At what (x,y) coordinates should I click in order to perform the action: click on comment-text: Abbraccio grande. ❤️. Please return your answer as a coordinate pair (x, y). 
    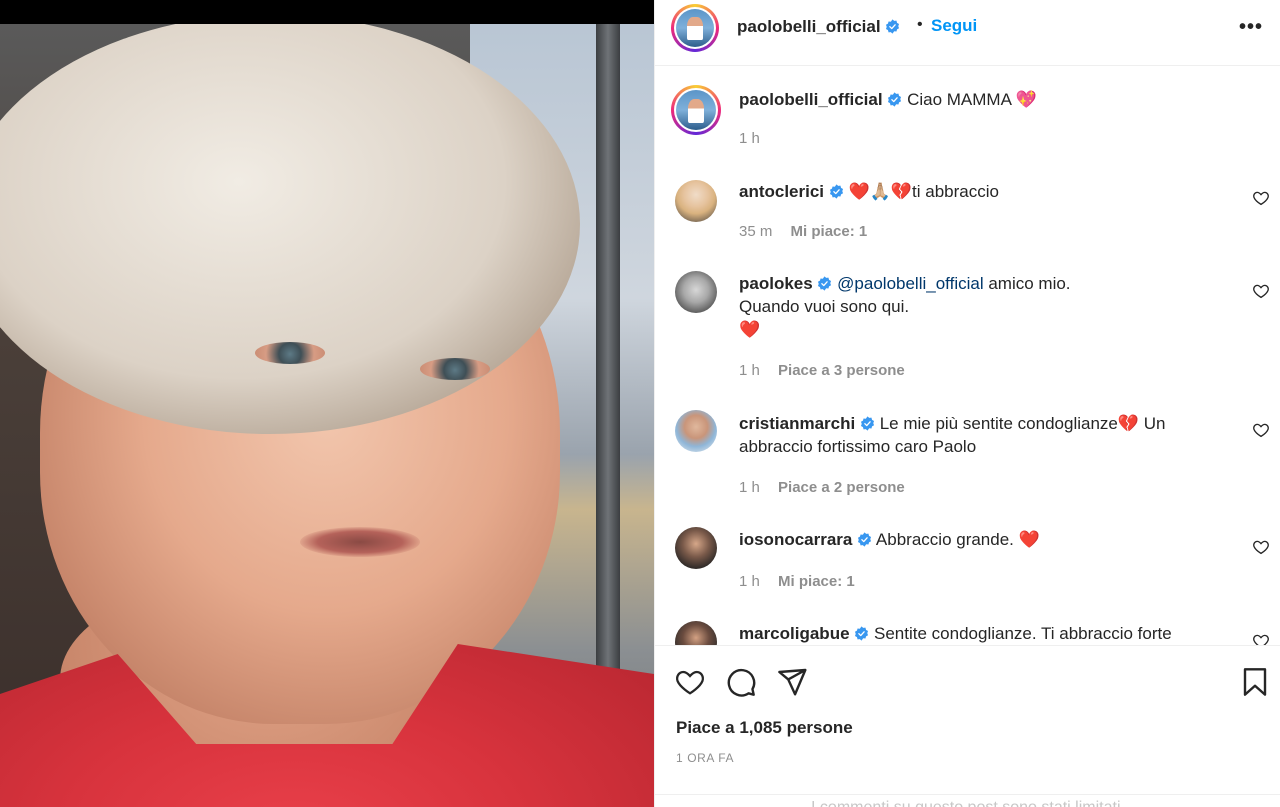
    Looking at the image, I should click on (957, 539).